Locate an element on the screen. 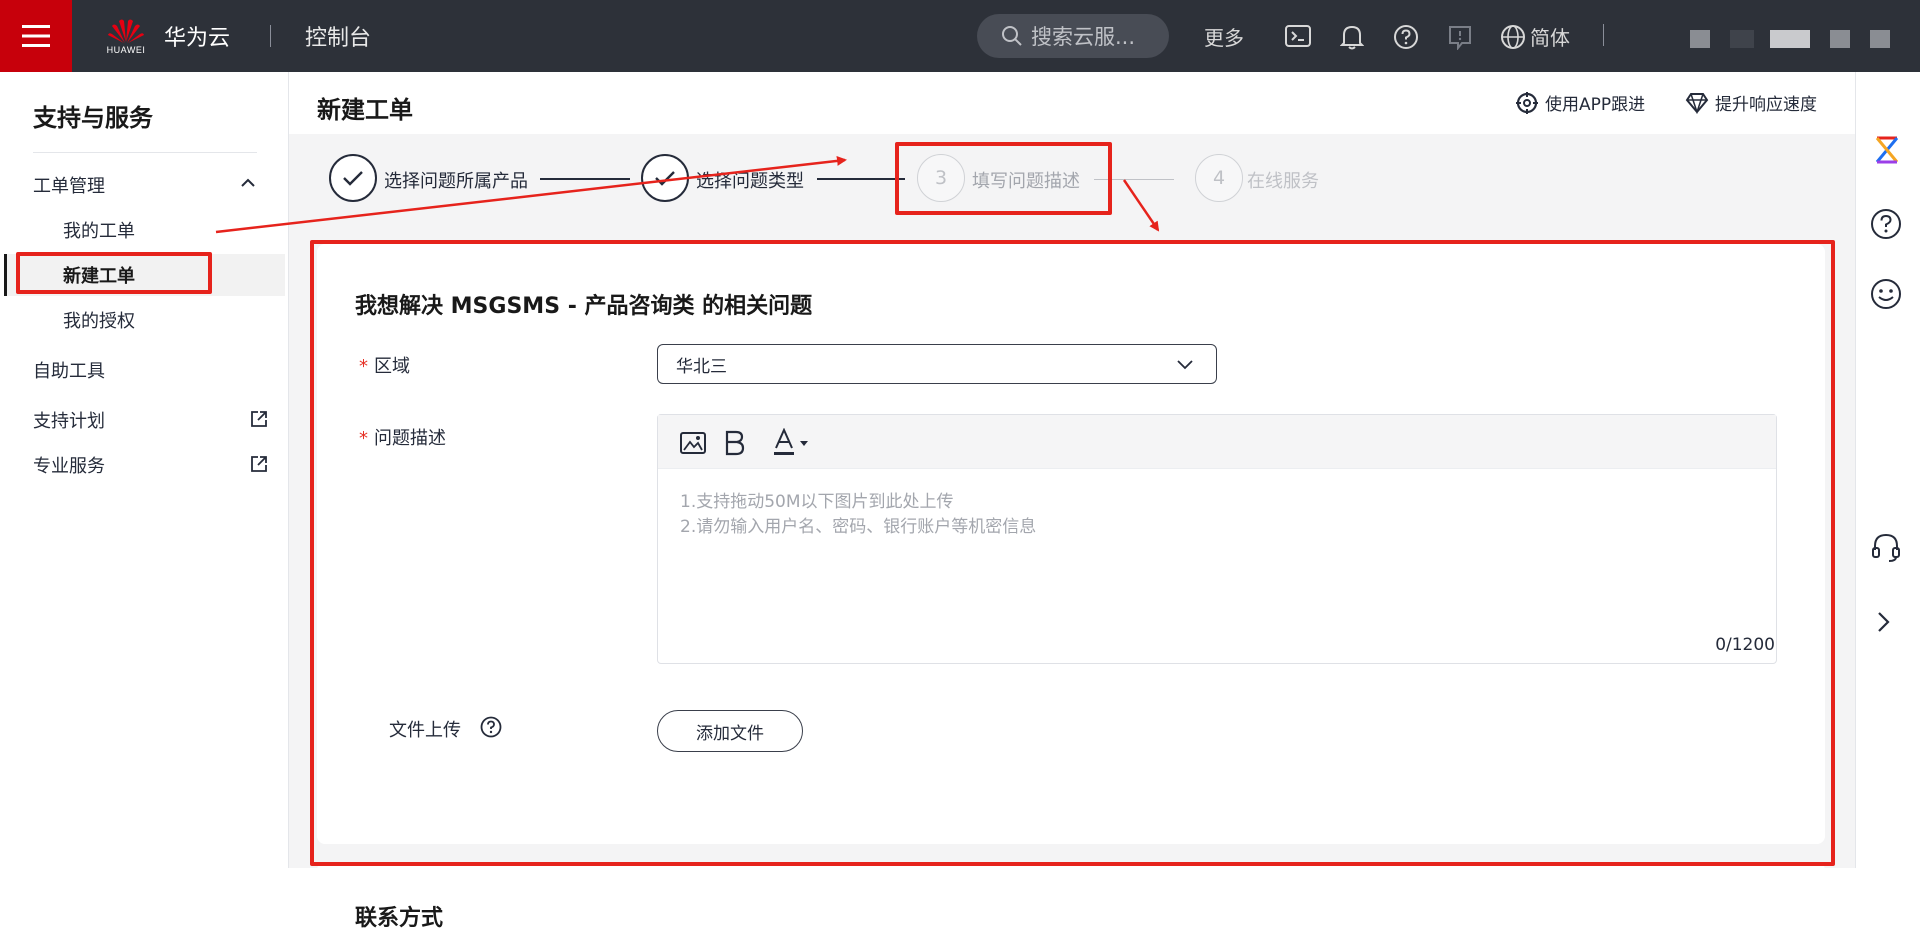  contact-title: 联系方式 is located at coordinates (399, 918).